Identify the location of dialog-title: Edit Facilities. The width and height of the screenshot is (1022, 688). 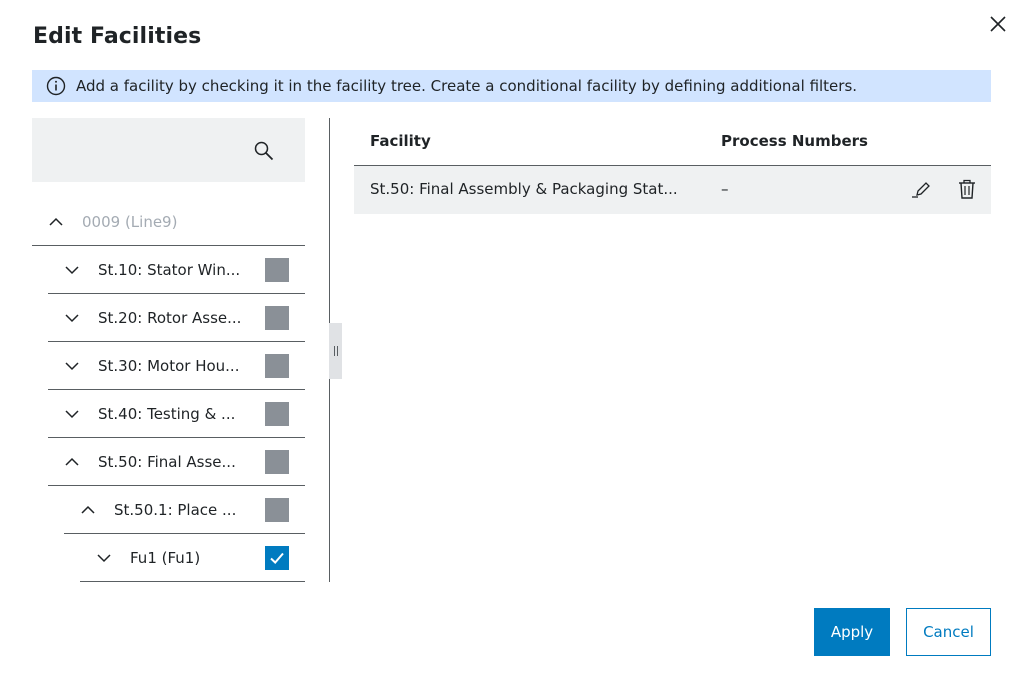
(117, 36).